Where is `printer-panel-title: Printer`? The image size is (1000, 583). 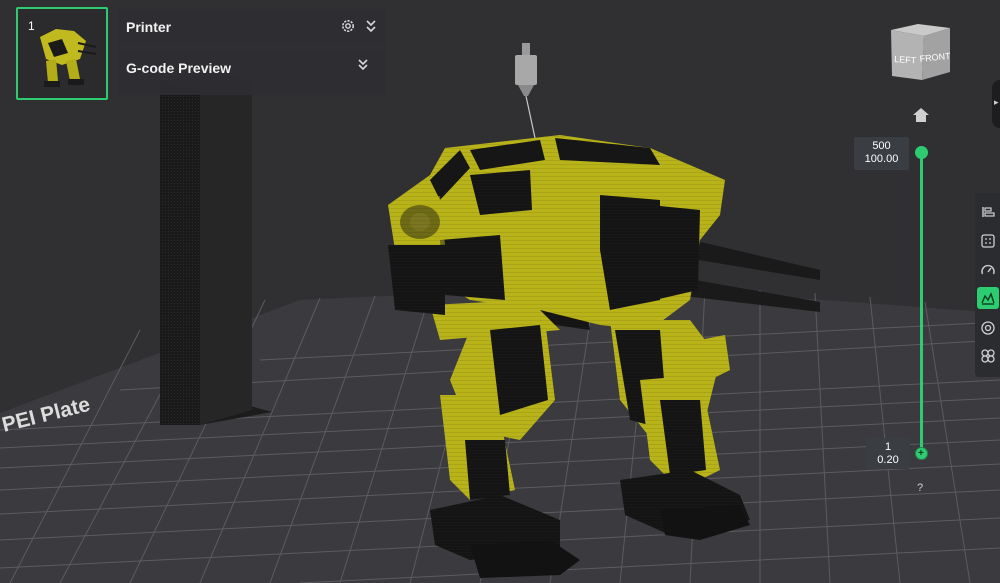
printer-panel-title: Printer is located at coordinates (149, 27).